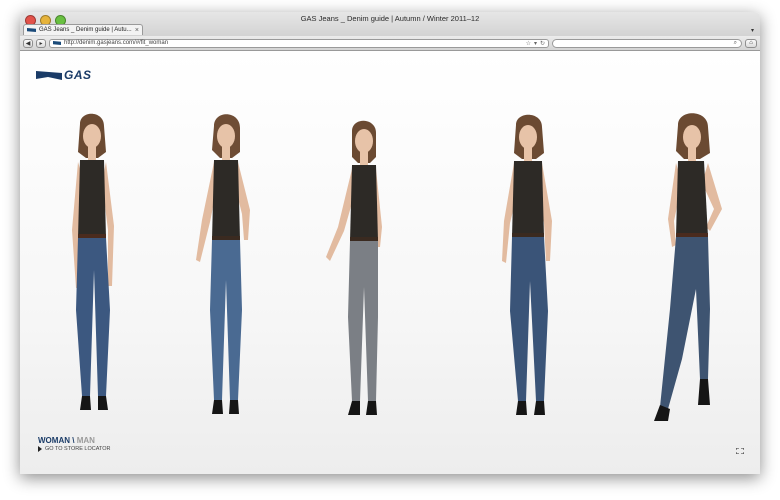  What do you see at coordinates (535, 43) in the screenshot?
I see `dropdown-icon: ▾` at bounding box center [535, 43].